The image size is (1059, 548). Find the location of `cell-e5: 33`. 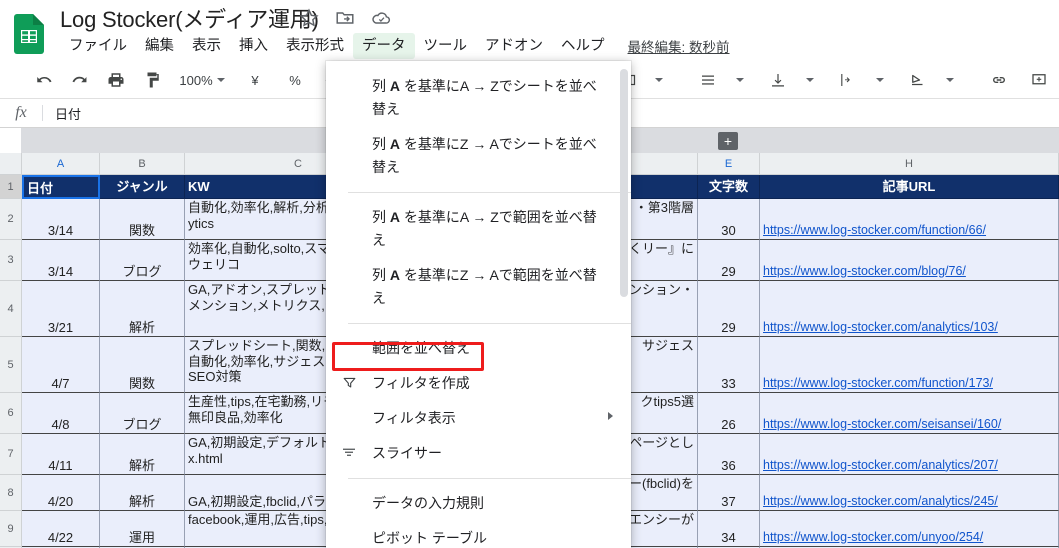

cell-e5: 33 is located at coordinates (729, 365).